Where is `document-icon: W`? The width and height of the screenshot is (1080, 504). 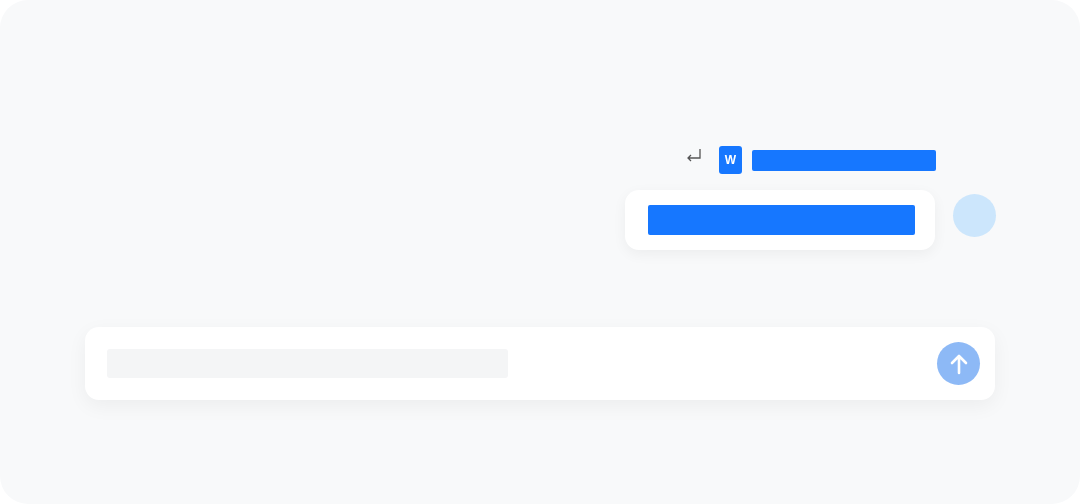 document-icon: W is located at coordinates (730, 160).